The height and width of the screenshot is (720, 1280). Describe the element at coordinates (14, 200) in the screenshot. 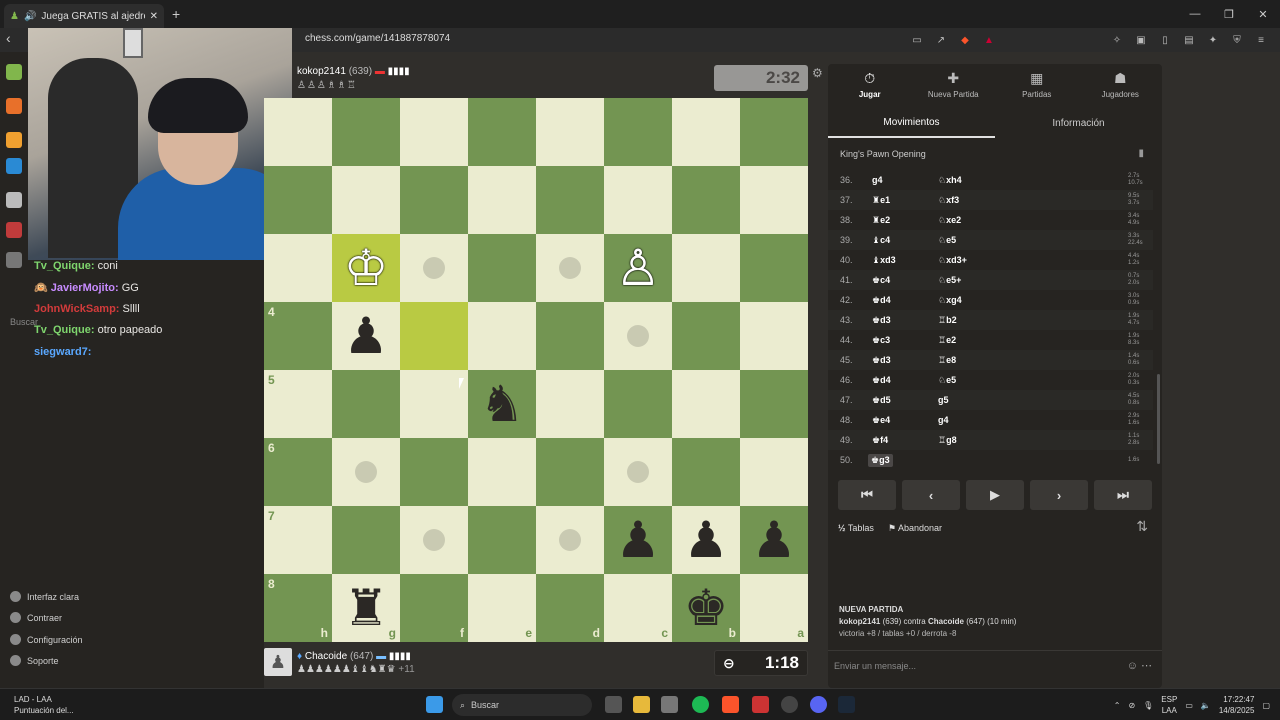

I see `news-icon` at that location.